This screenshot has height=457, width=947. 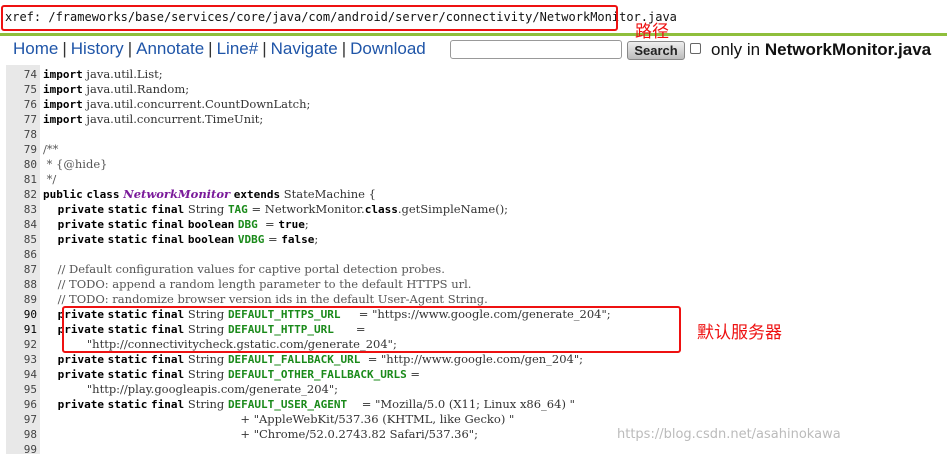 I want to click on line-number: 77, so click(x=21, y=119).